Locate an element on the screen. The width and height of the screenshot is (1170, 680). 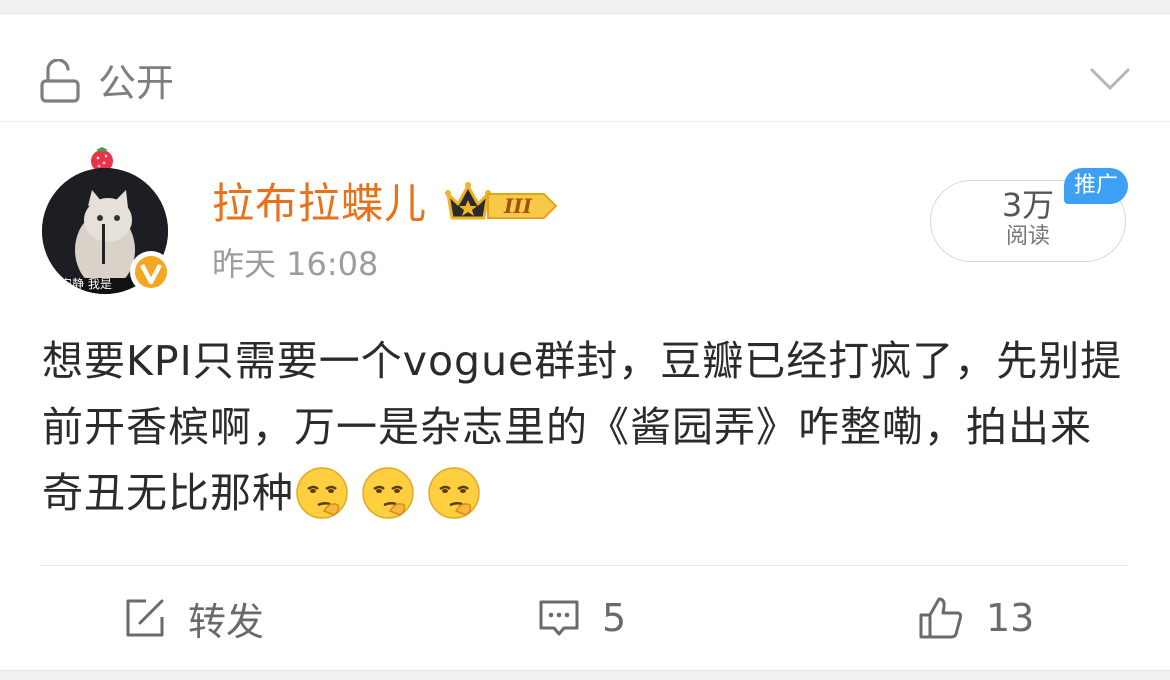
repost-label: 转发 is located at coordinates (226, 621).